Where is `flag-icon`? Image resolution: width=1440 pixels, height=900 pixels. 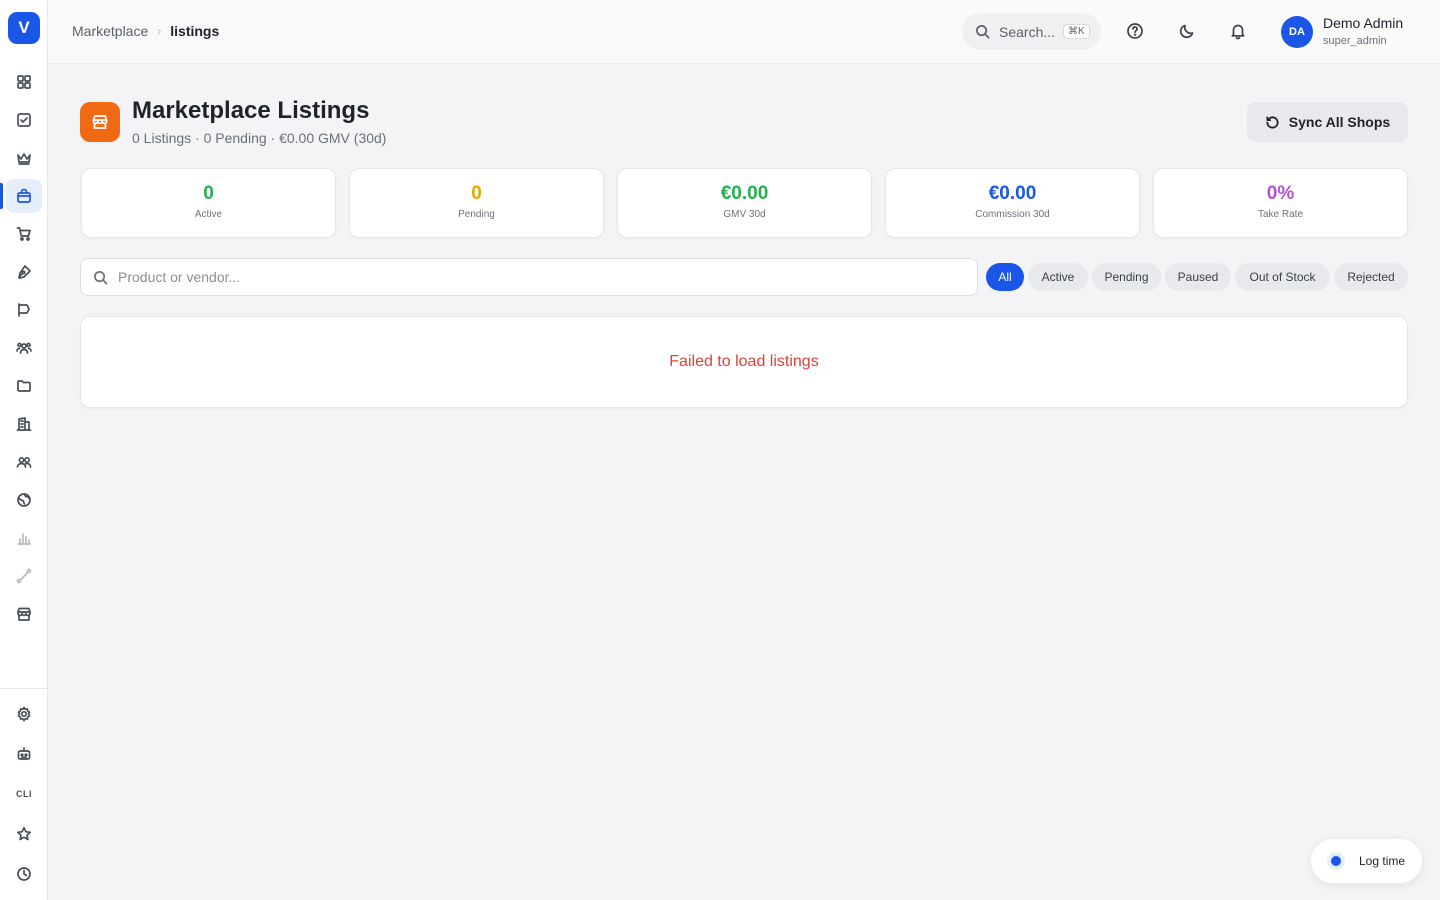 flag-icon is located at coordinates (24, 310).